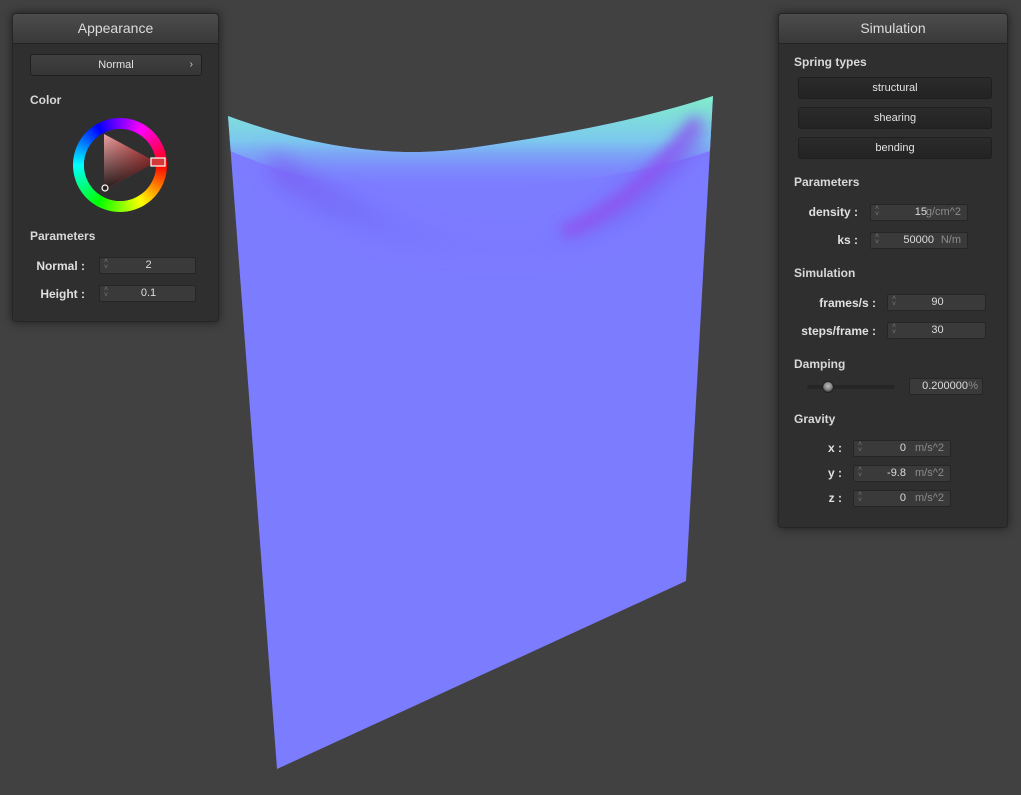 This screenshot has height=795, width=1021. I want to click on color-section-label: Color, so click(46, 100).